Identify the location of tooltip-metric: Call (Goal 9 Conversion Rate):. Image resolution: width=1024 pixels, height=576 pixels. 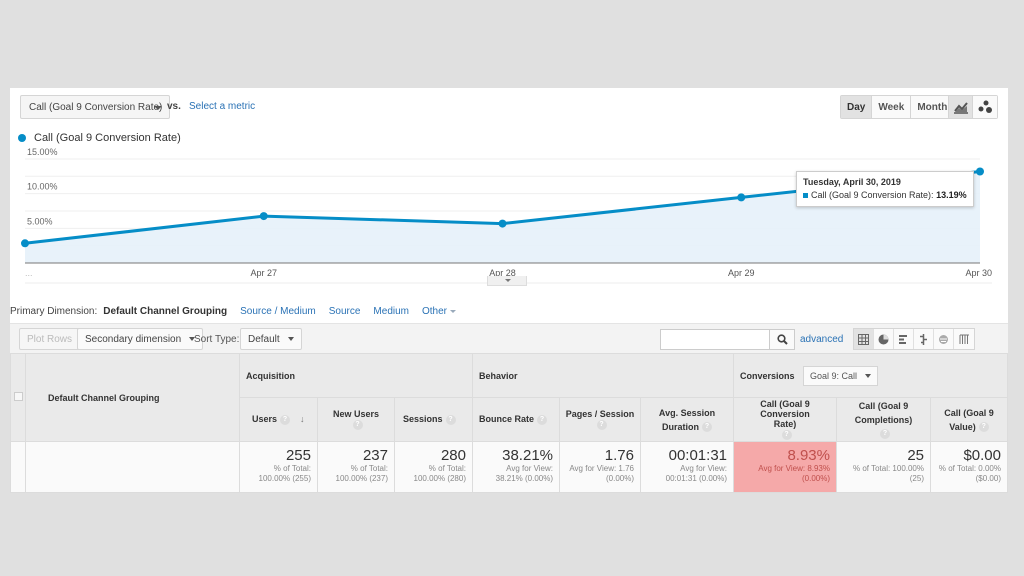
(872, 195).